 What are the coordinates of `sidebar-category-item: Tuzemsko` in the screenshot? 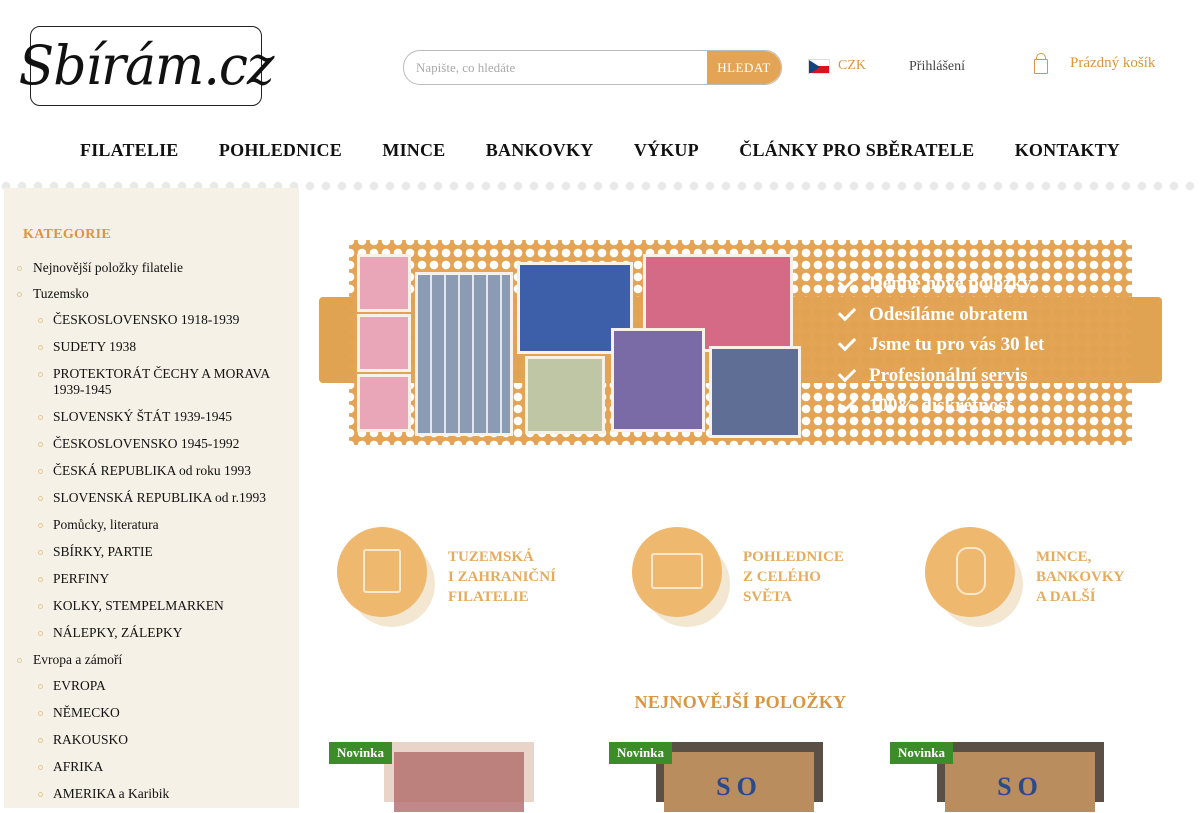 It's located at (151, 294).